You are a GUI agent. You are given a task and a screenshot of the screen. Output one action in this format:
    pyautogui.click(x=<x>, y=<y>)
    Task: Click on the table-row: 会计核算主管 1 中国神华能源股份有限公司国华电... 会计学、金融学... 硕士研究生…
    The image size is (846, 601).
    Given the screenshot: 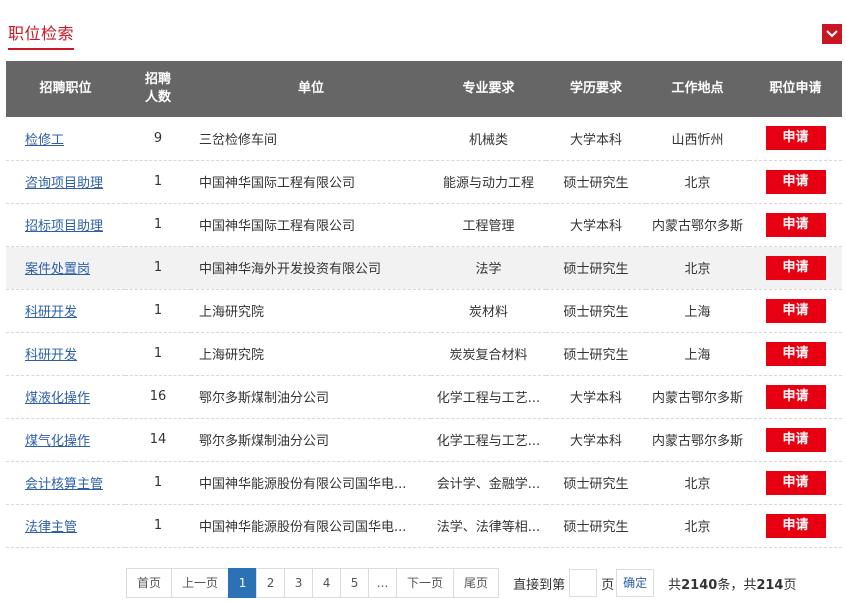 What is the action you would take?
    pyautogui.click(x=424, y=482)
    